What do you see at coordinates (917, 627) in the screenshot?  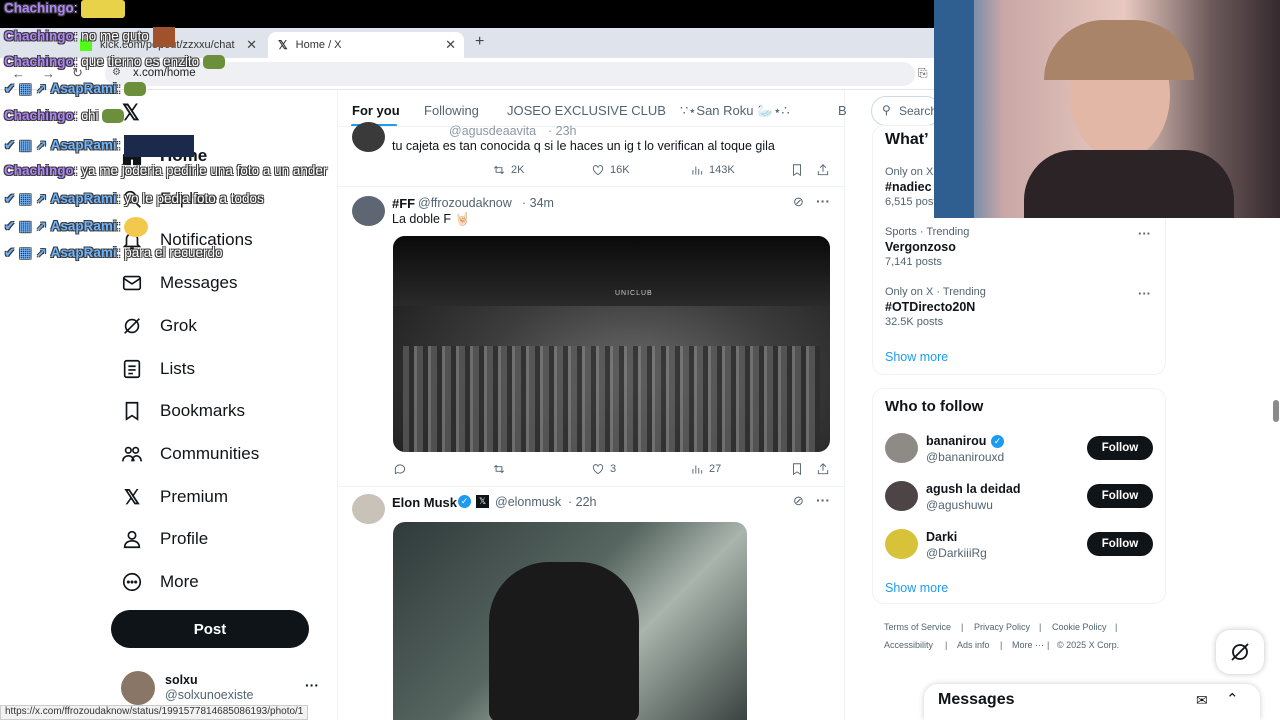 I see `footer-link: Terms of Service` at bounding box center [917, 627].